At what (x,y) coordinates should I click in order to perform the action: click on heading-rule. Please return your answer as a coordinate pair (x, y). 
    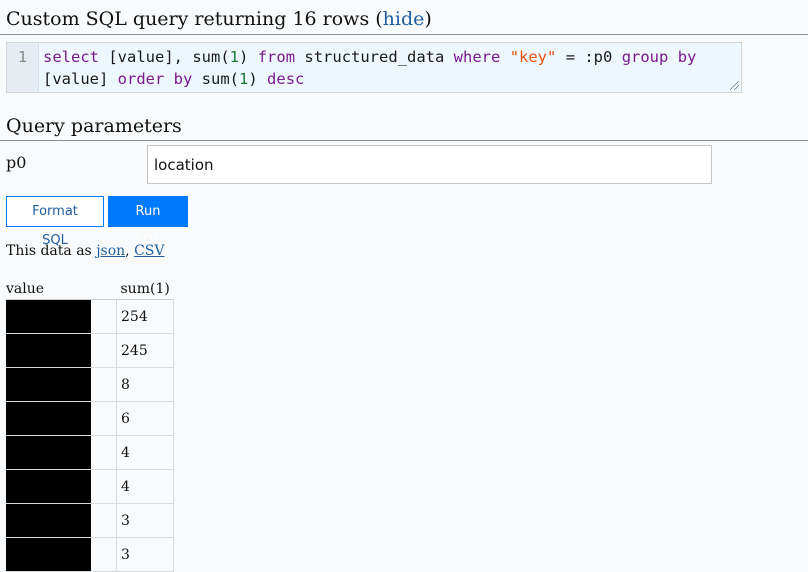
    Looking at the image, I should click on (404, 34).